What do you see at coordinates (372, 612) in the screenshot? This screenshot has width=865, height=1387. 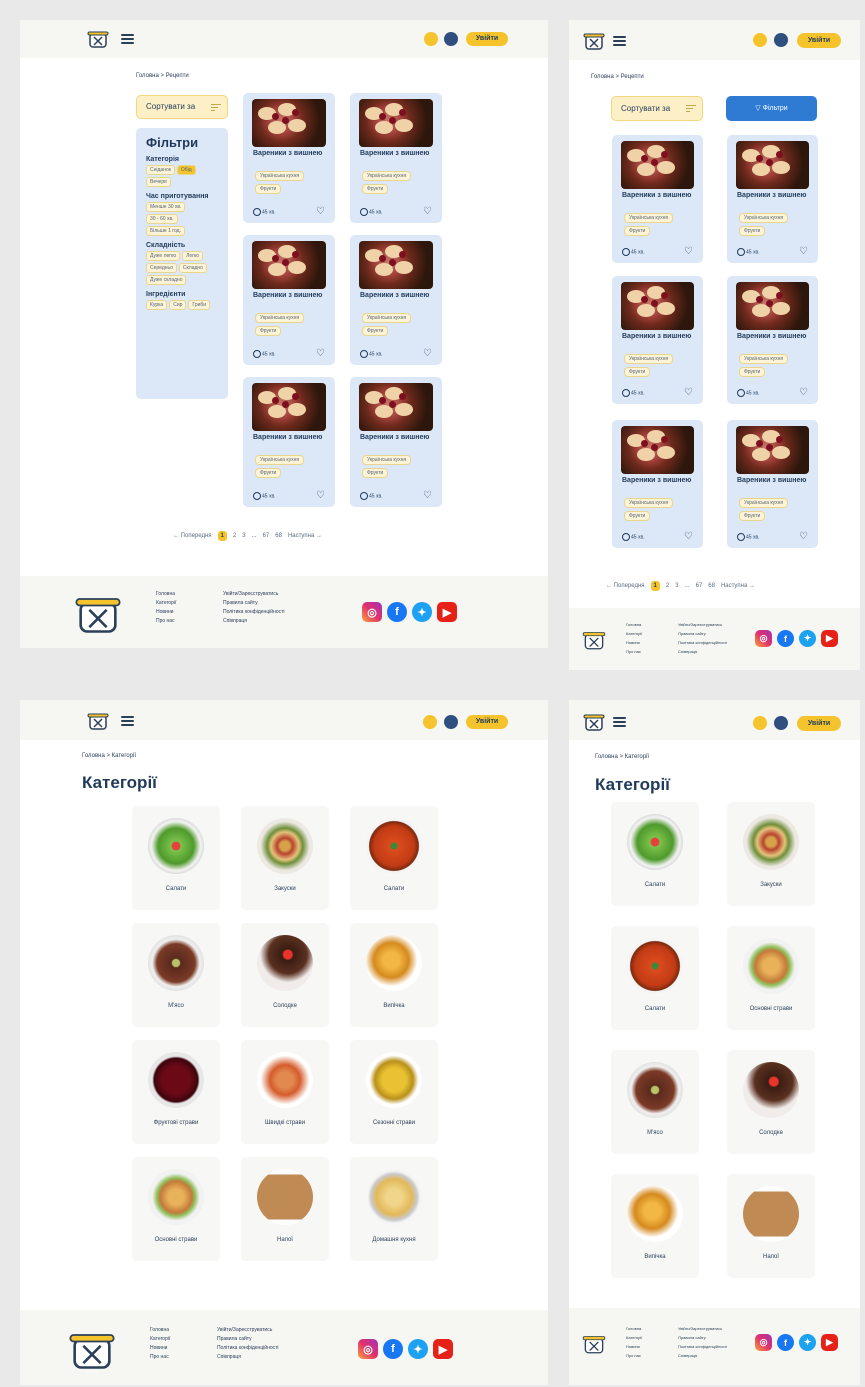 I see `instagram-icon: ◎` at bounding box center [372, 612].